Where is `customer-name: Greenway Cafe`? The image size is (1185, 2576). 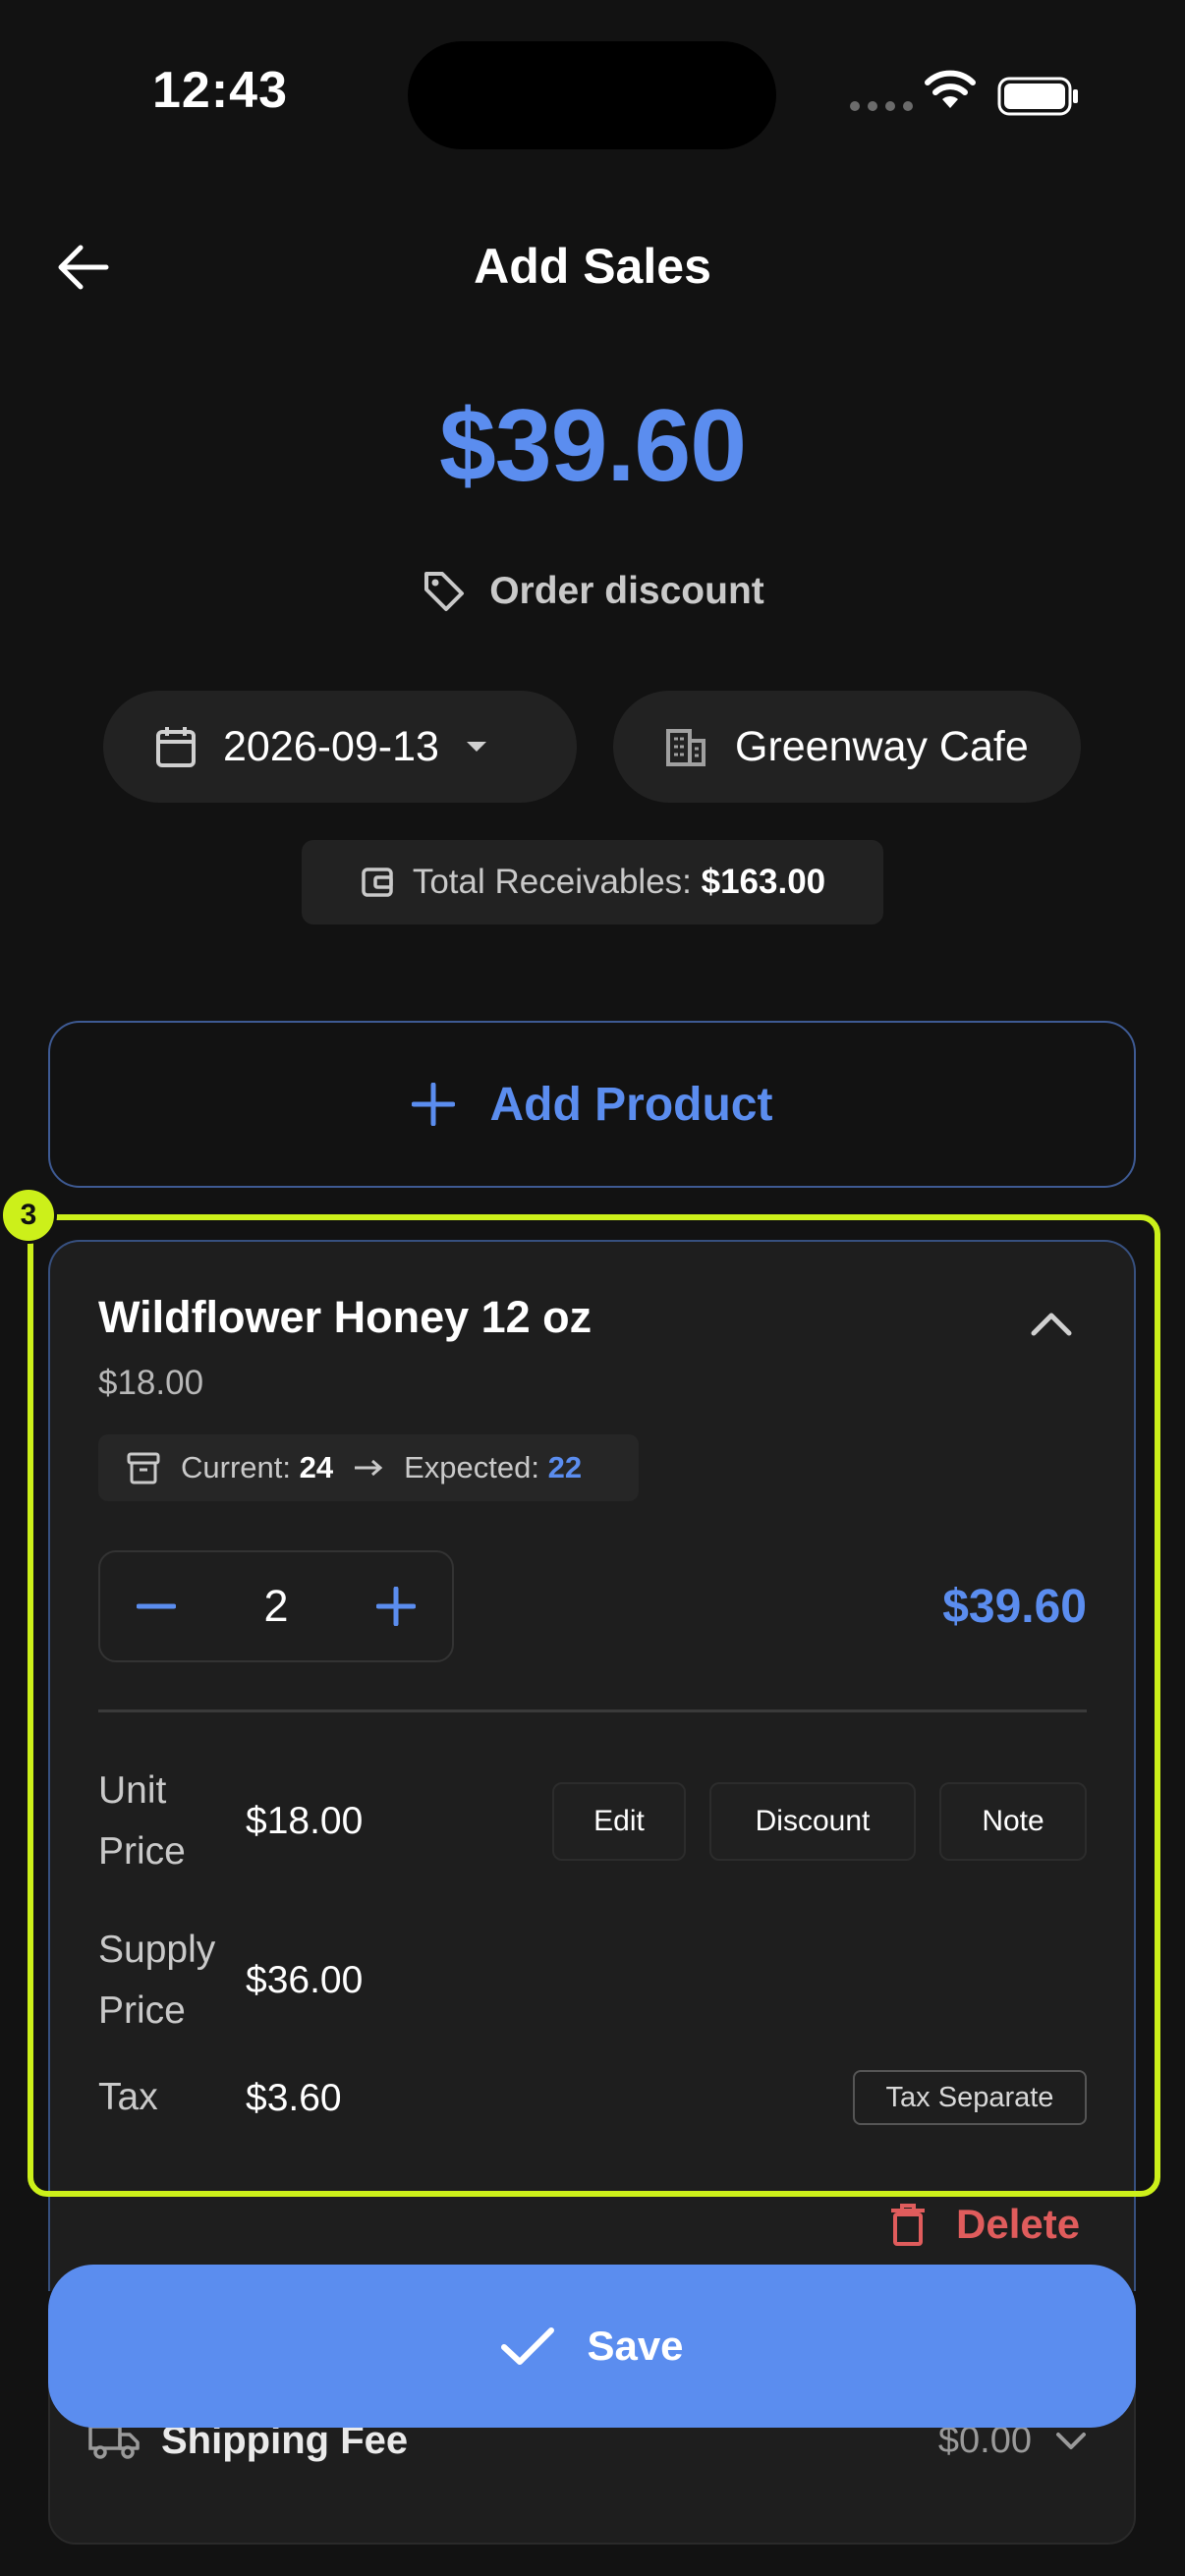
customer-name: Greenway Cafe is located at coordinates (882, 746).